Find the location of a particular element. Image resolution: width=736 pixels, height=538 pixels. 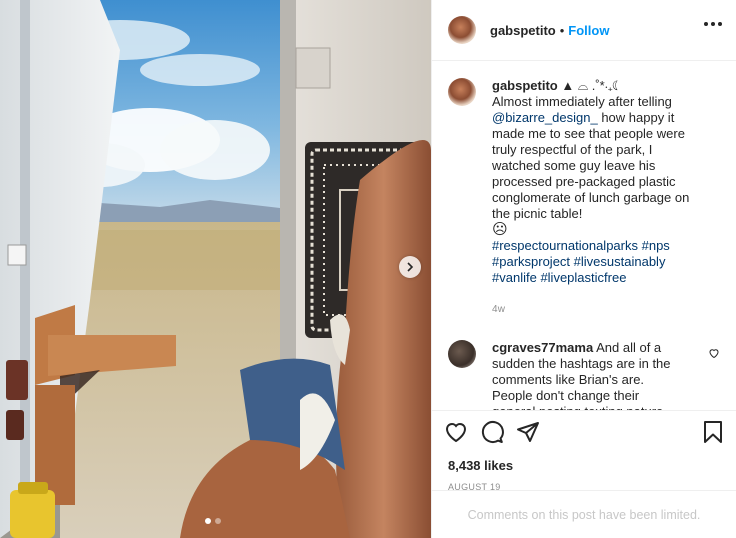

caption-text-part1: Almost immediately after telling is located at coordinates (582, 101).